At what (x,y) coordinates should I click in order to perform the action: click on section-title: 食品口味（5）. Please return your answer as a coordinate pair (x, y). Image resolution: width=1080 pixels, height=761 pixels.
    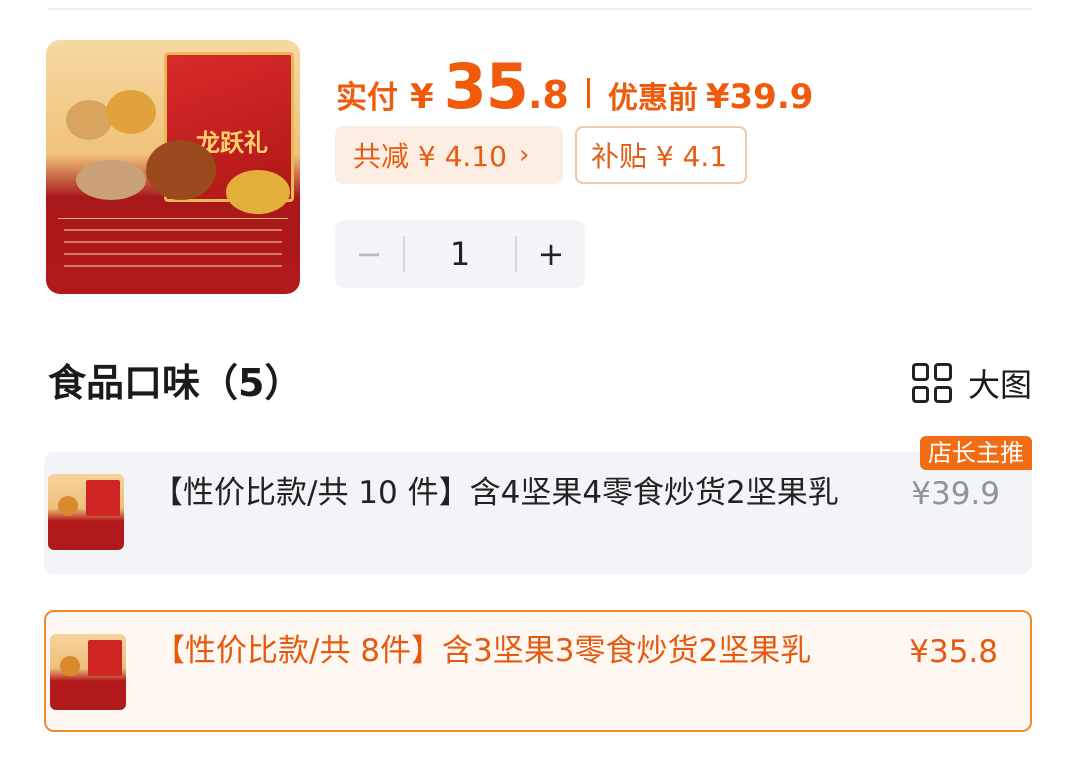
    Looking at the image, I should click on (175, 383).